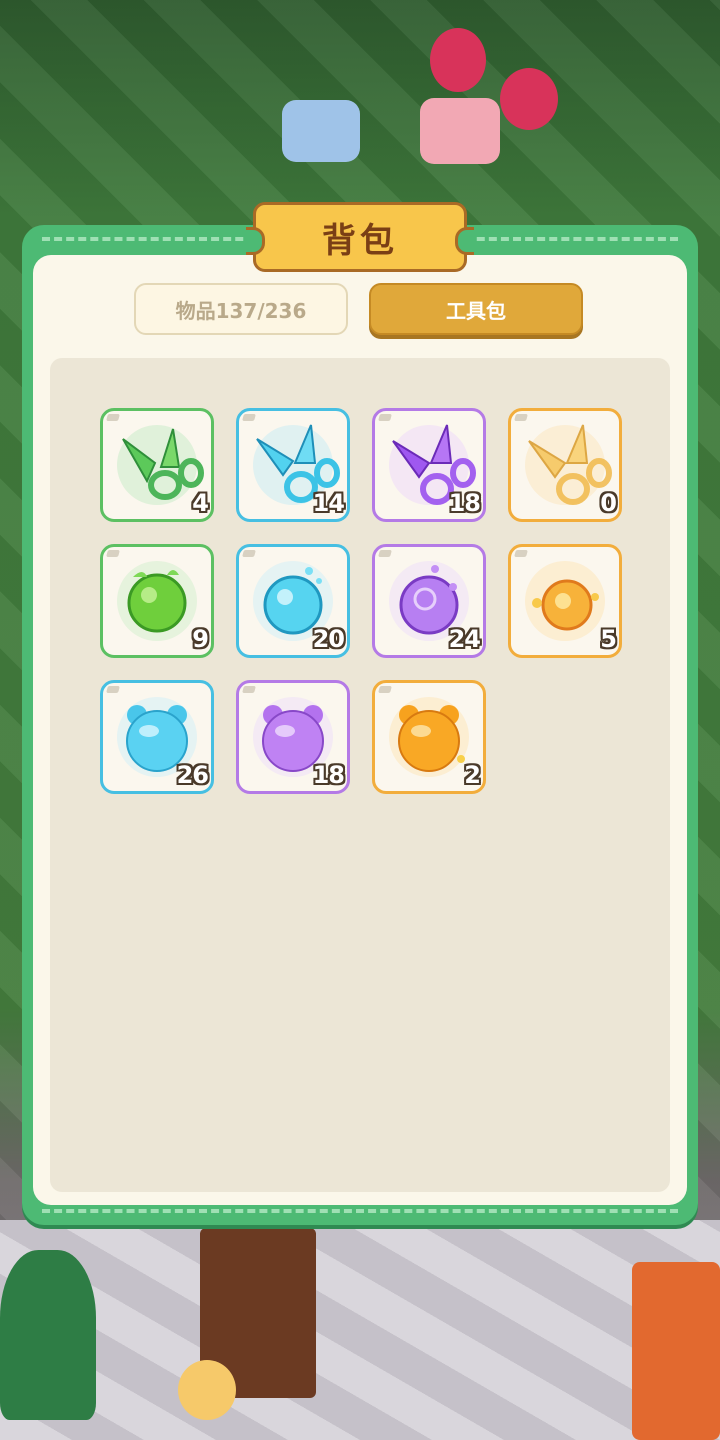  I want to click on inventory-slot: 9, so click(157, 601).